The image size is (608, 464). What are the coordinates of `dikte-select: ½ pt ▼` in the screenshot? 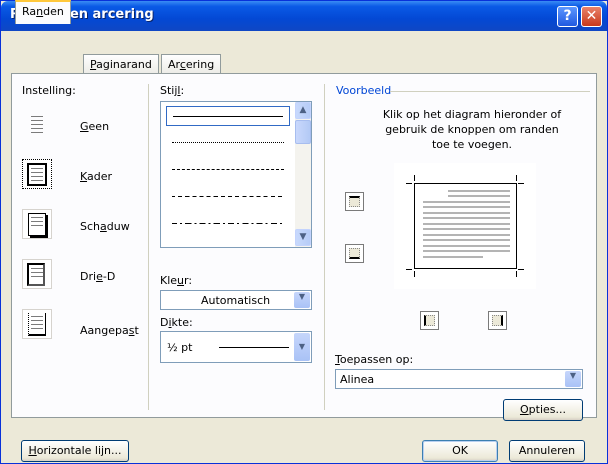 It's located at (236, 347).